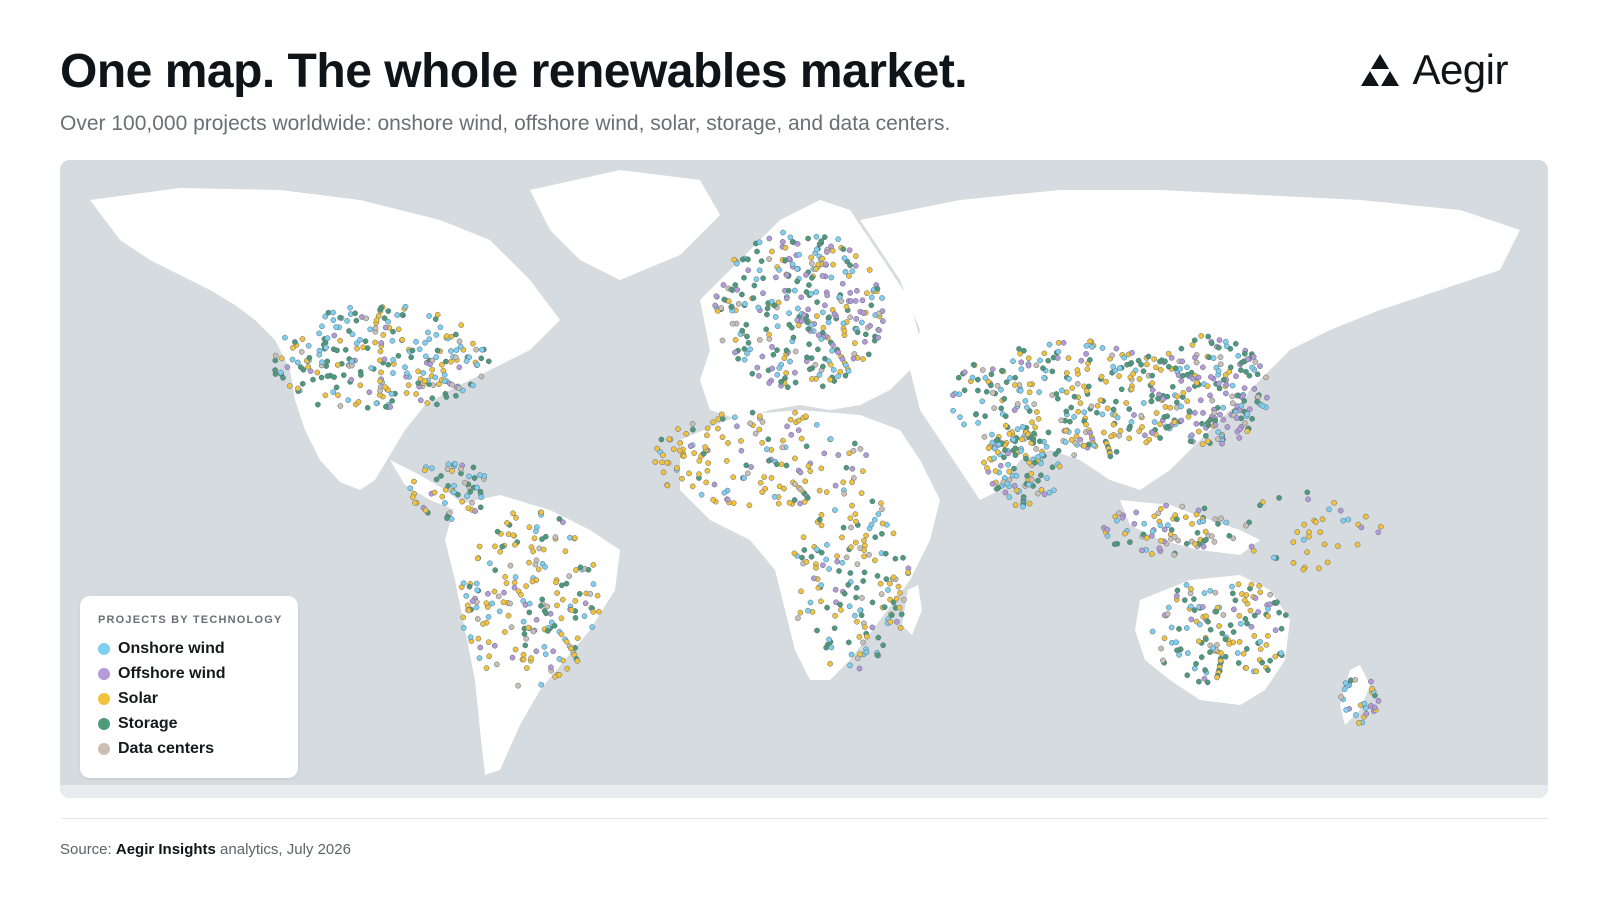  Describe the element at coordinates (166, 849) in the screenshot. I see `source-org: Aegir Insights` at that location.